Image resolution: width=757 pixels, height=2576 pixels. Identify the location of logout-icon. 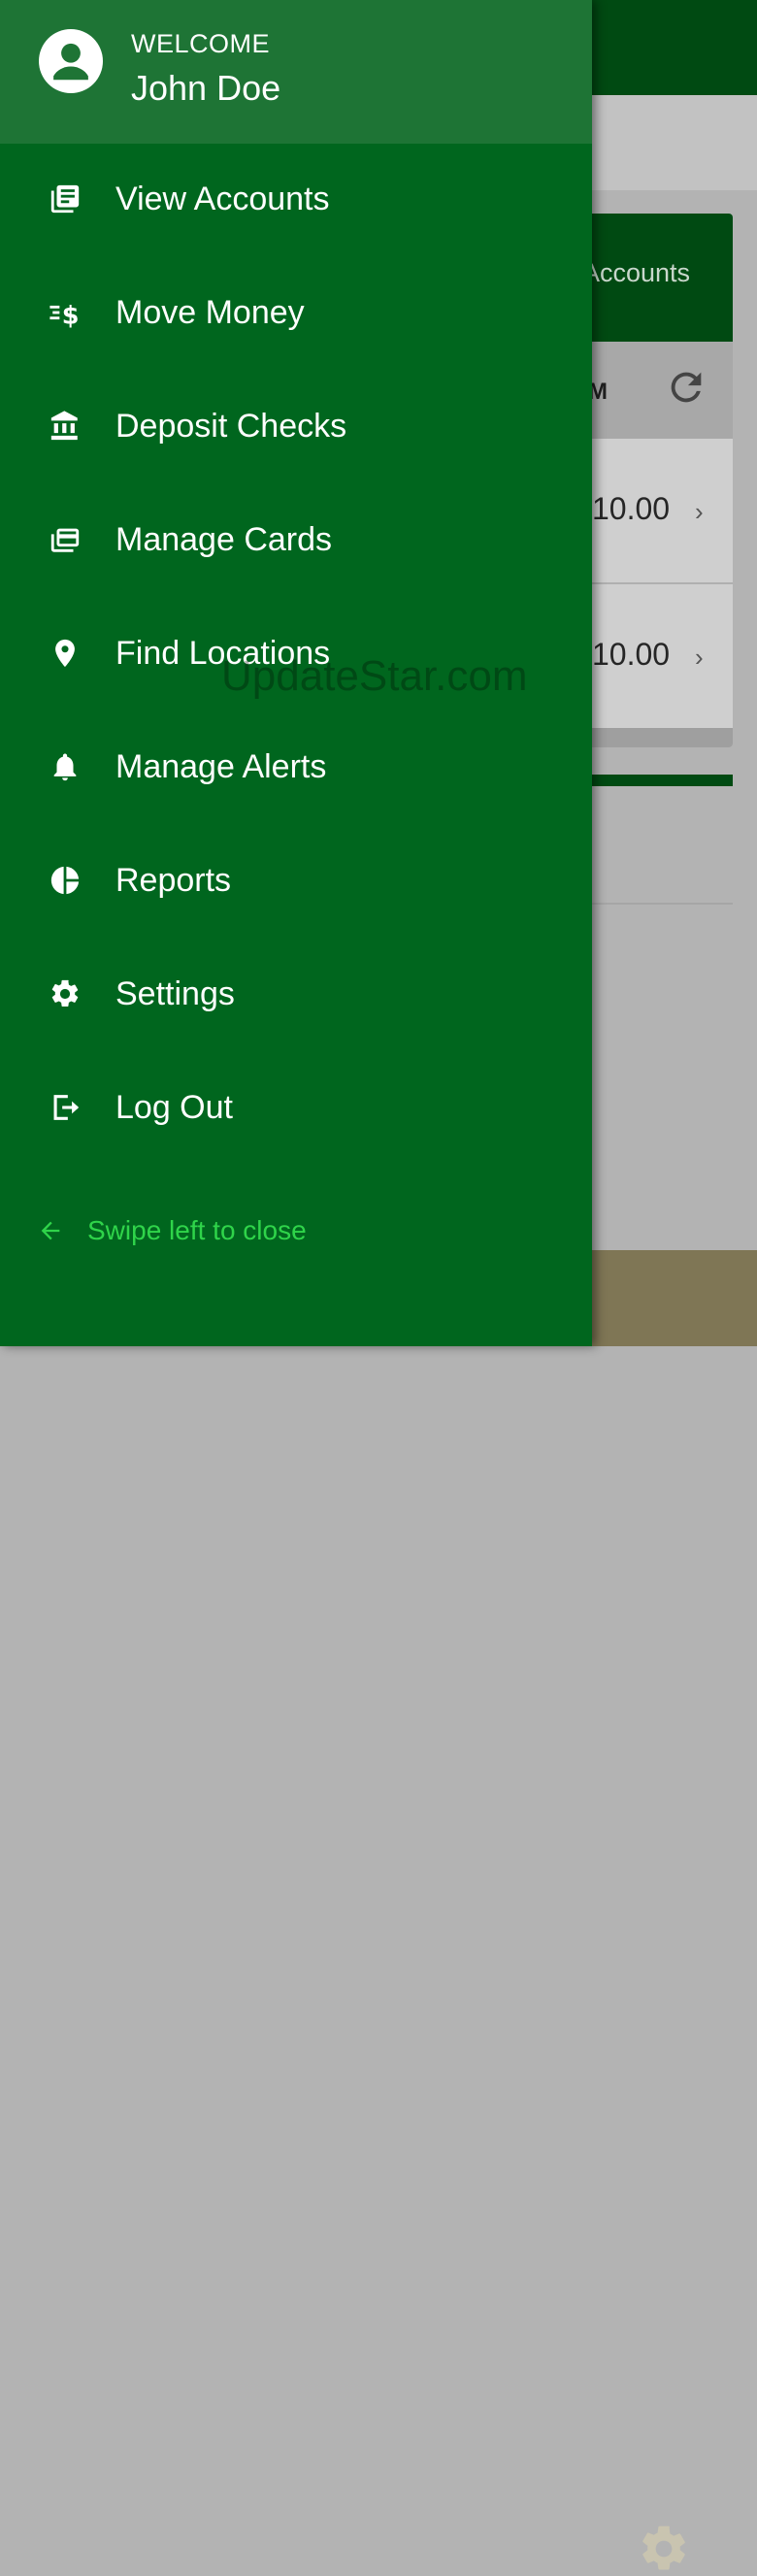
(65, 1107).